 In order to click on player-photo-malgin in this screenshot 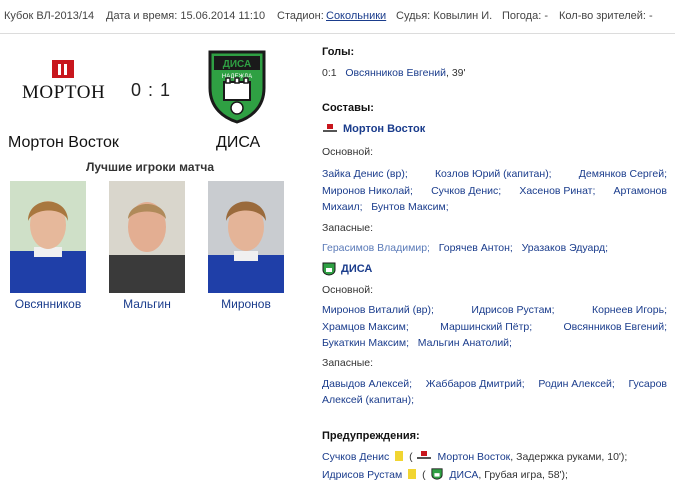, I will do `click(147, 237)`.